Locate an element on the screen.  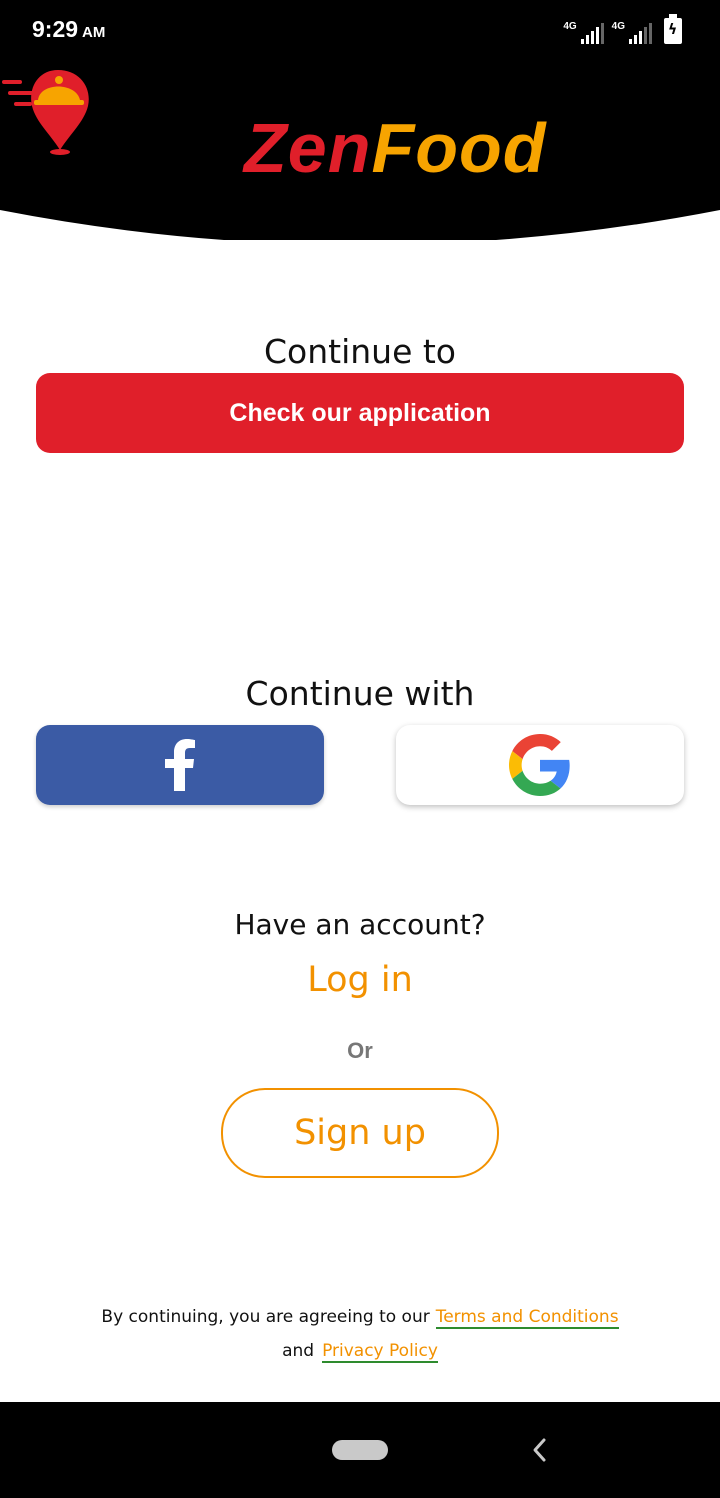
login-link: Log in is located at coordinates (360, 980).